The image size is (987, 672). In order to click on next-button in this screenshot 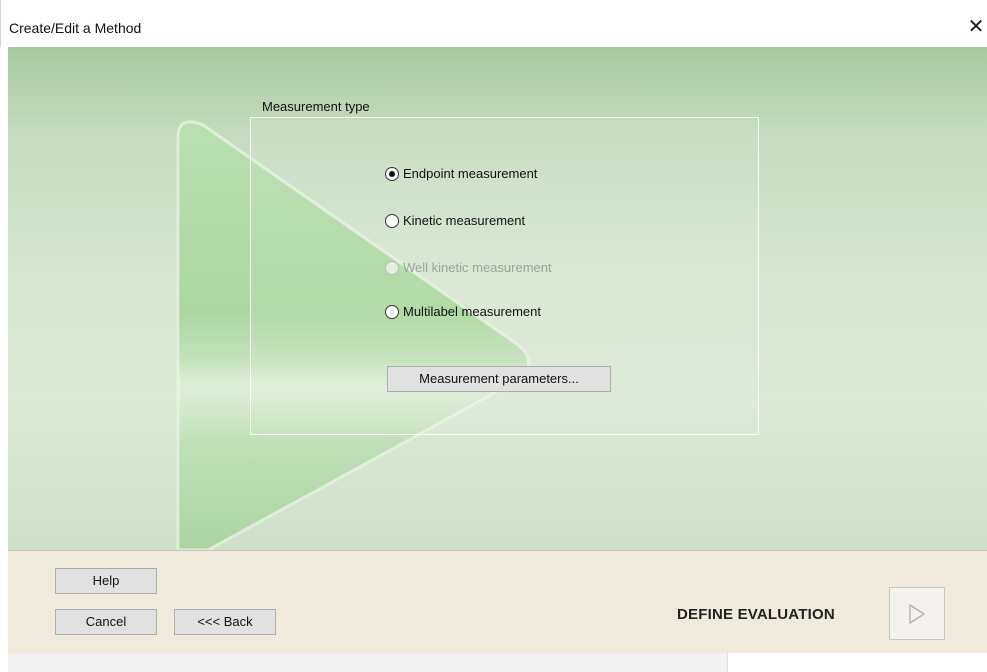, I will do `click(917, 613)`.